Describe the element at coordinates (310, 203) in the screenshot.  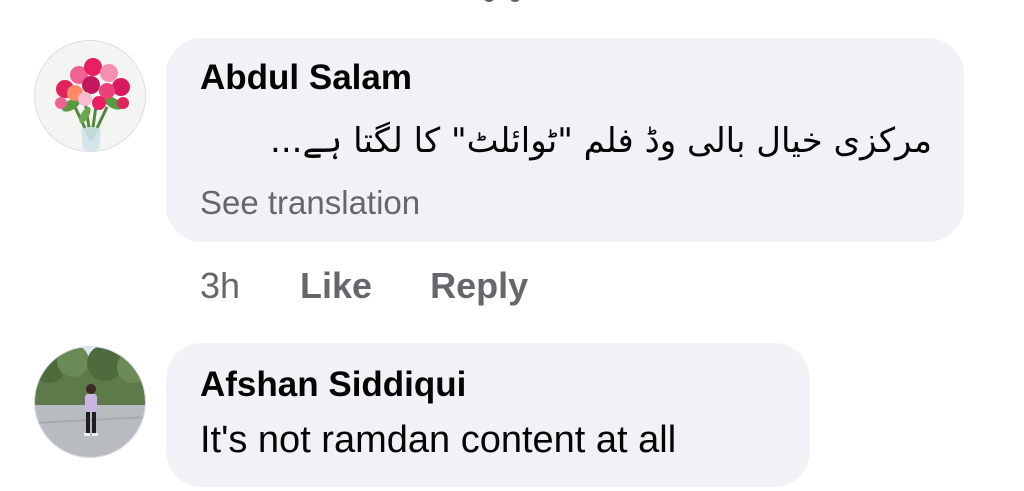
I see `see-translation-link: See translation` at that location.